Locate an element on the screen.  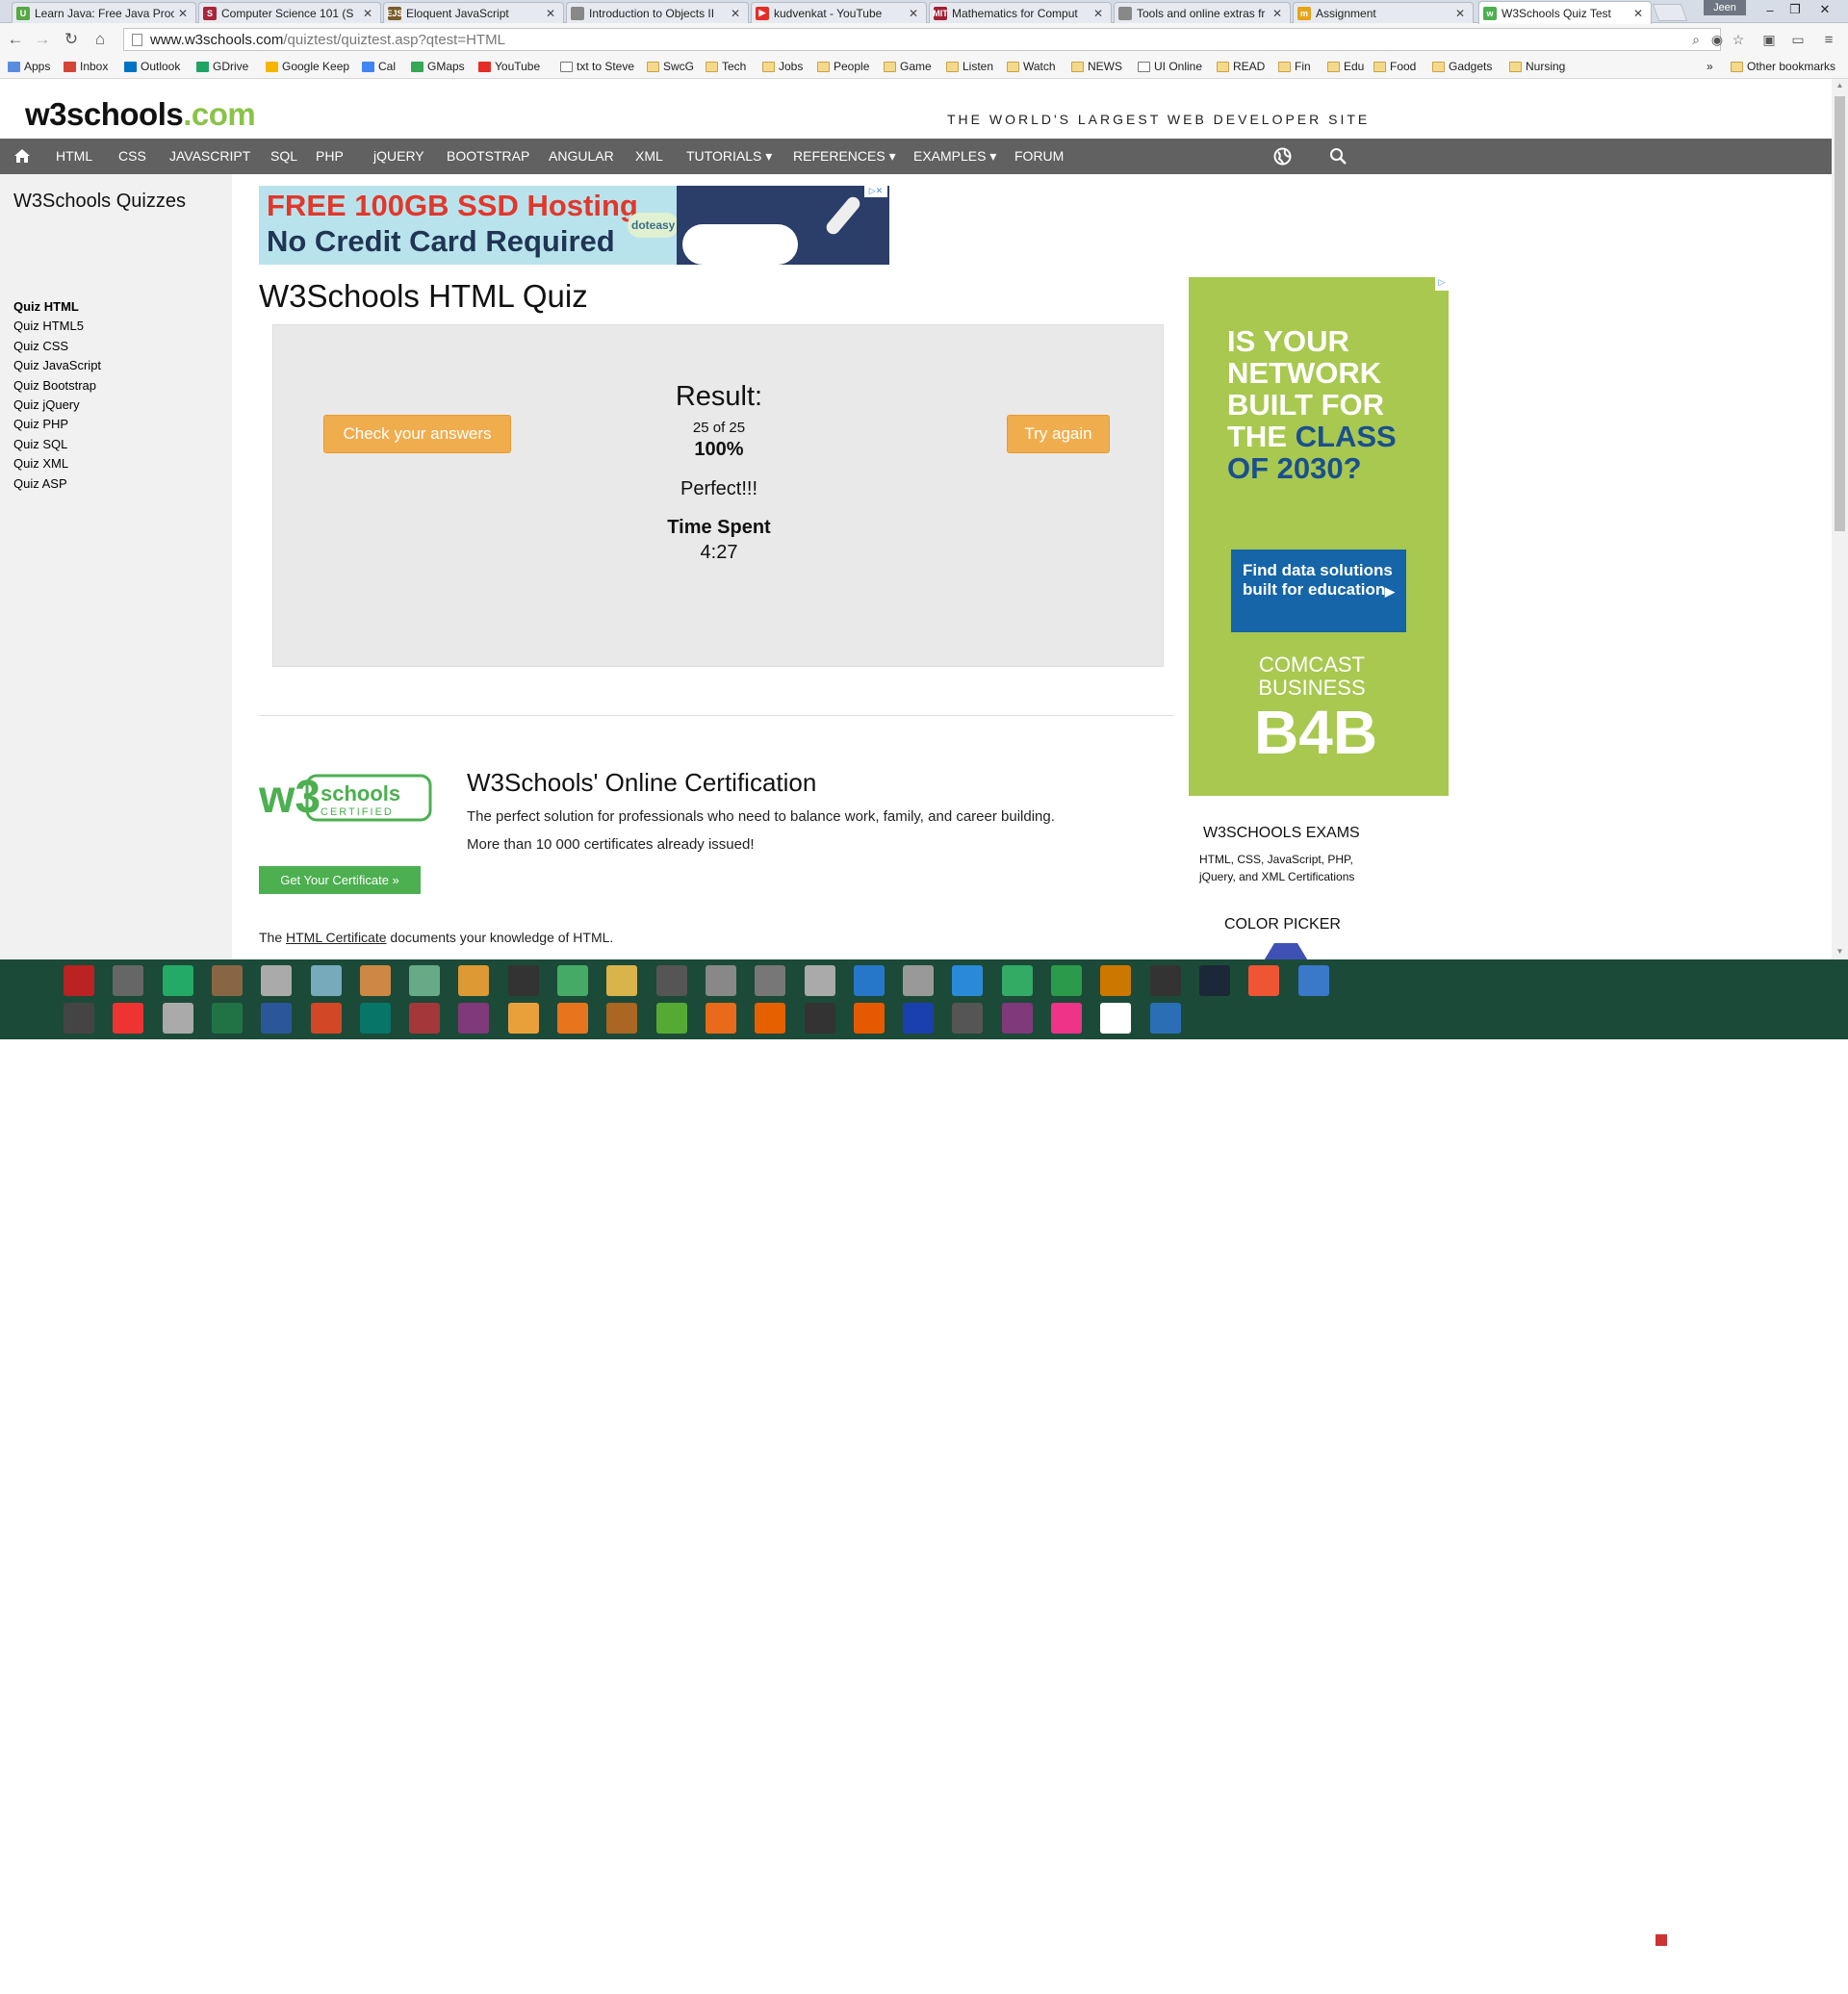
access-icon is located at coordinates (425, 1019).